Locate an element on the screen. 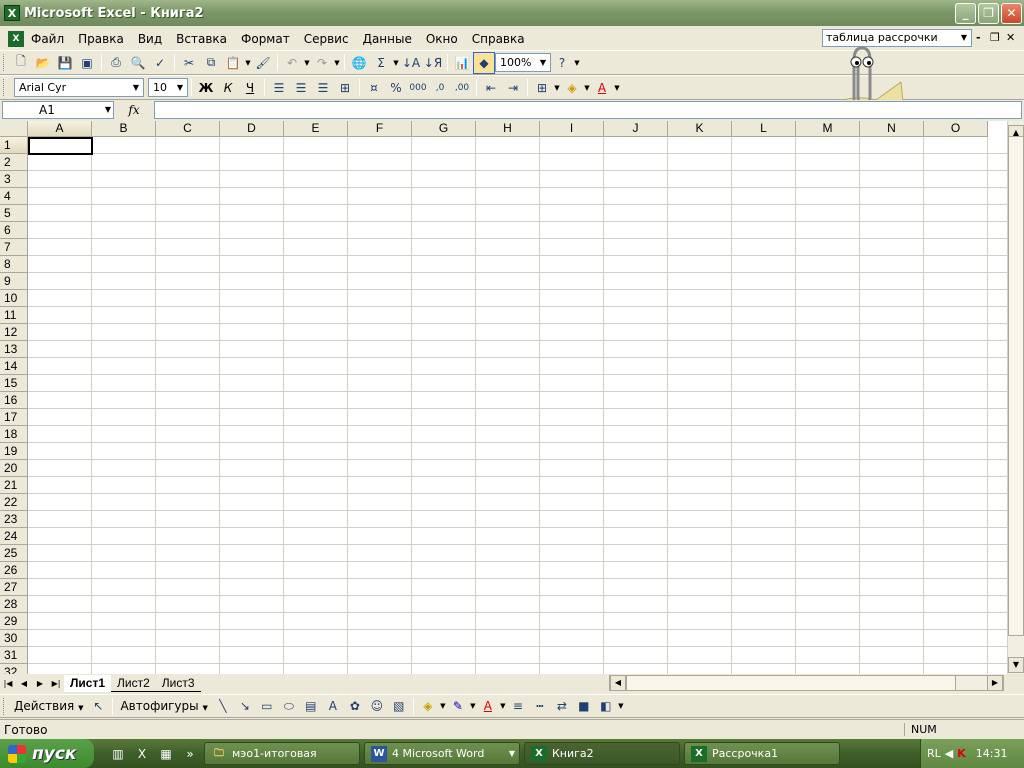  chart-wizard-icon: 📊 is located at coordinates (462, 63).